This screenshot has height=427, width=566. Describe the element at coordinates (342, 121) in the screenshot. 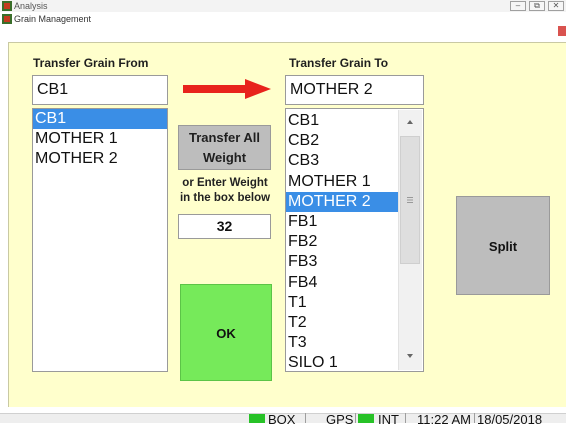

I see `to-list-item: CB1` at that location.